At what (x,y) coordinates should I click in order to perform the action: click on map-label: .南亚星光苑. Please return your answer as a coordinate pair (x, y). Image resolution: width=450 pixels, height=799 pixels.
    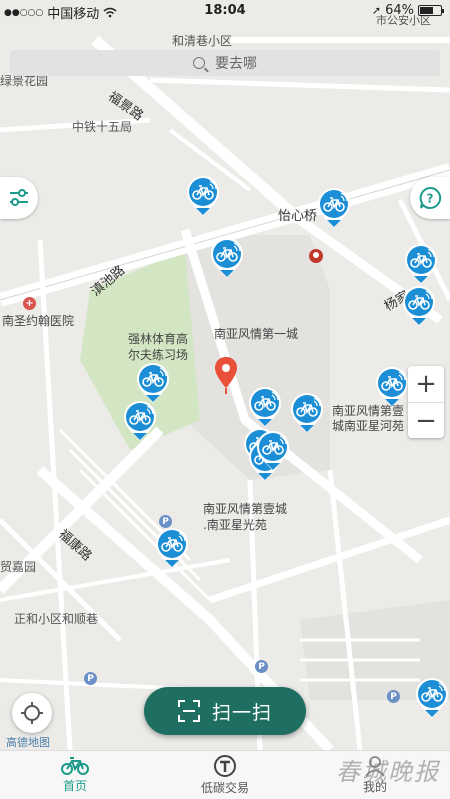
    Looking at the image, I should click on (235, 525).